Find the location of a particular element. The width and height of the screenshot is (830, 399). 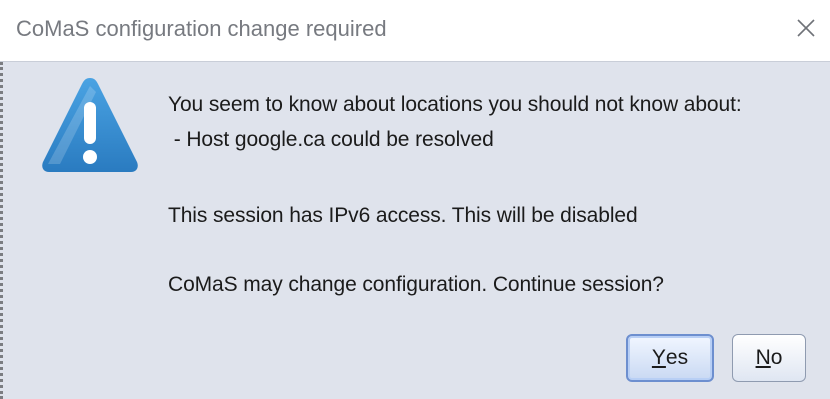

no-label: o is located at coordinates (776, 357).